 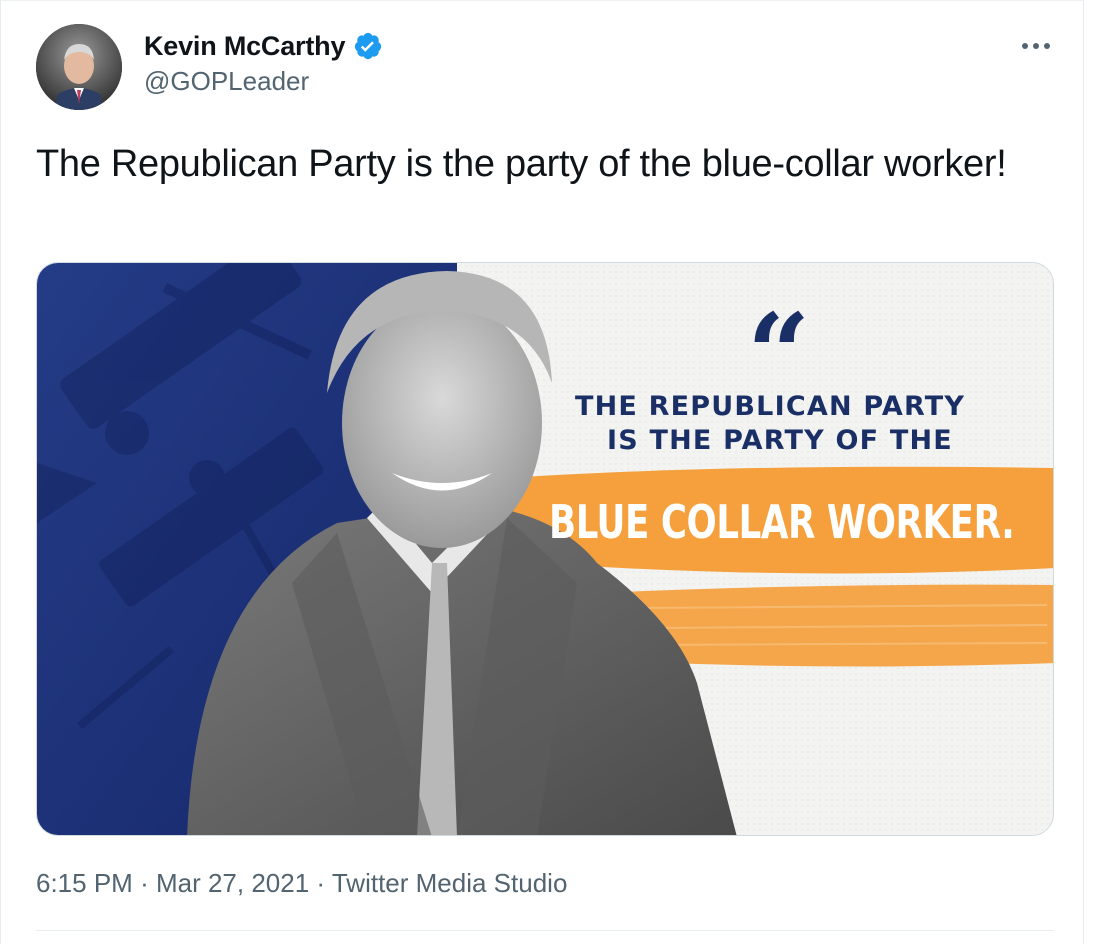 I want to click on media-highlight: BLUE COLLAR WORKER., so click(x=782, y=522).